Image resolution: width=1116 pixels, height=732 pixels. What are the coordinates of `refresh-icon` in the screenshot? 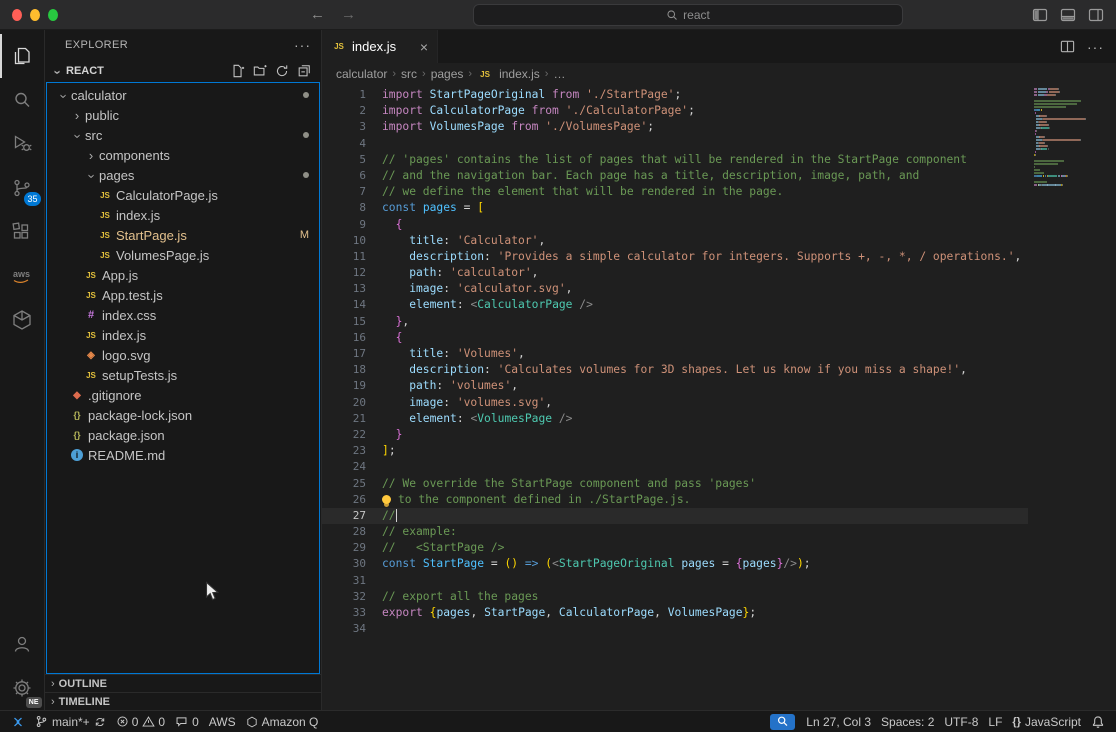 It's located at (282, 71).